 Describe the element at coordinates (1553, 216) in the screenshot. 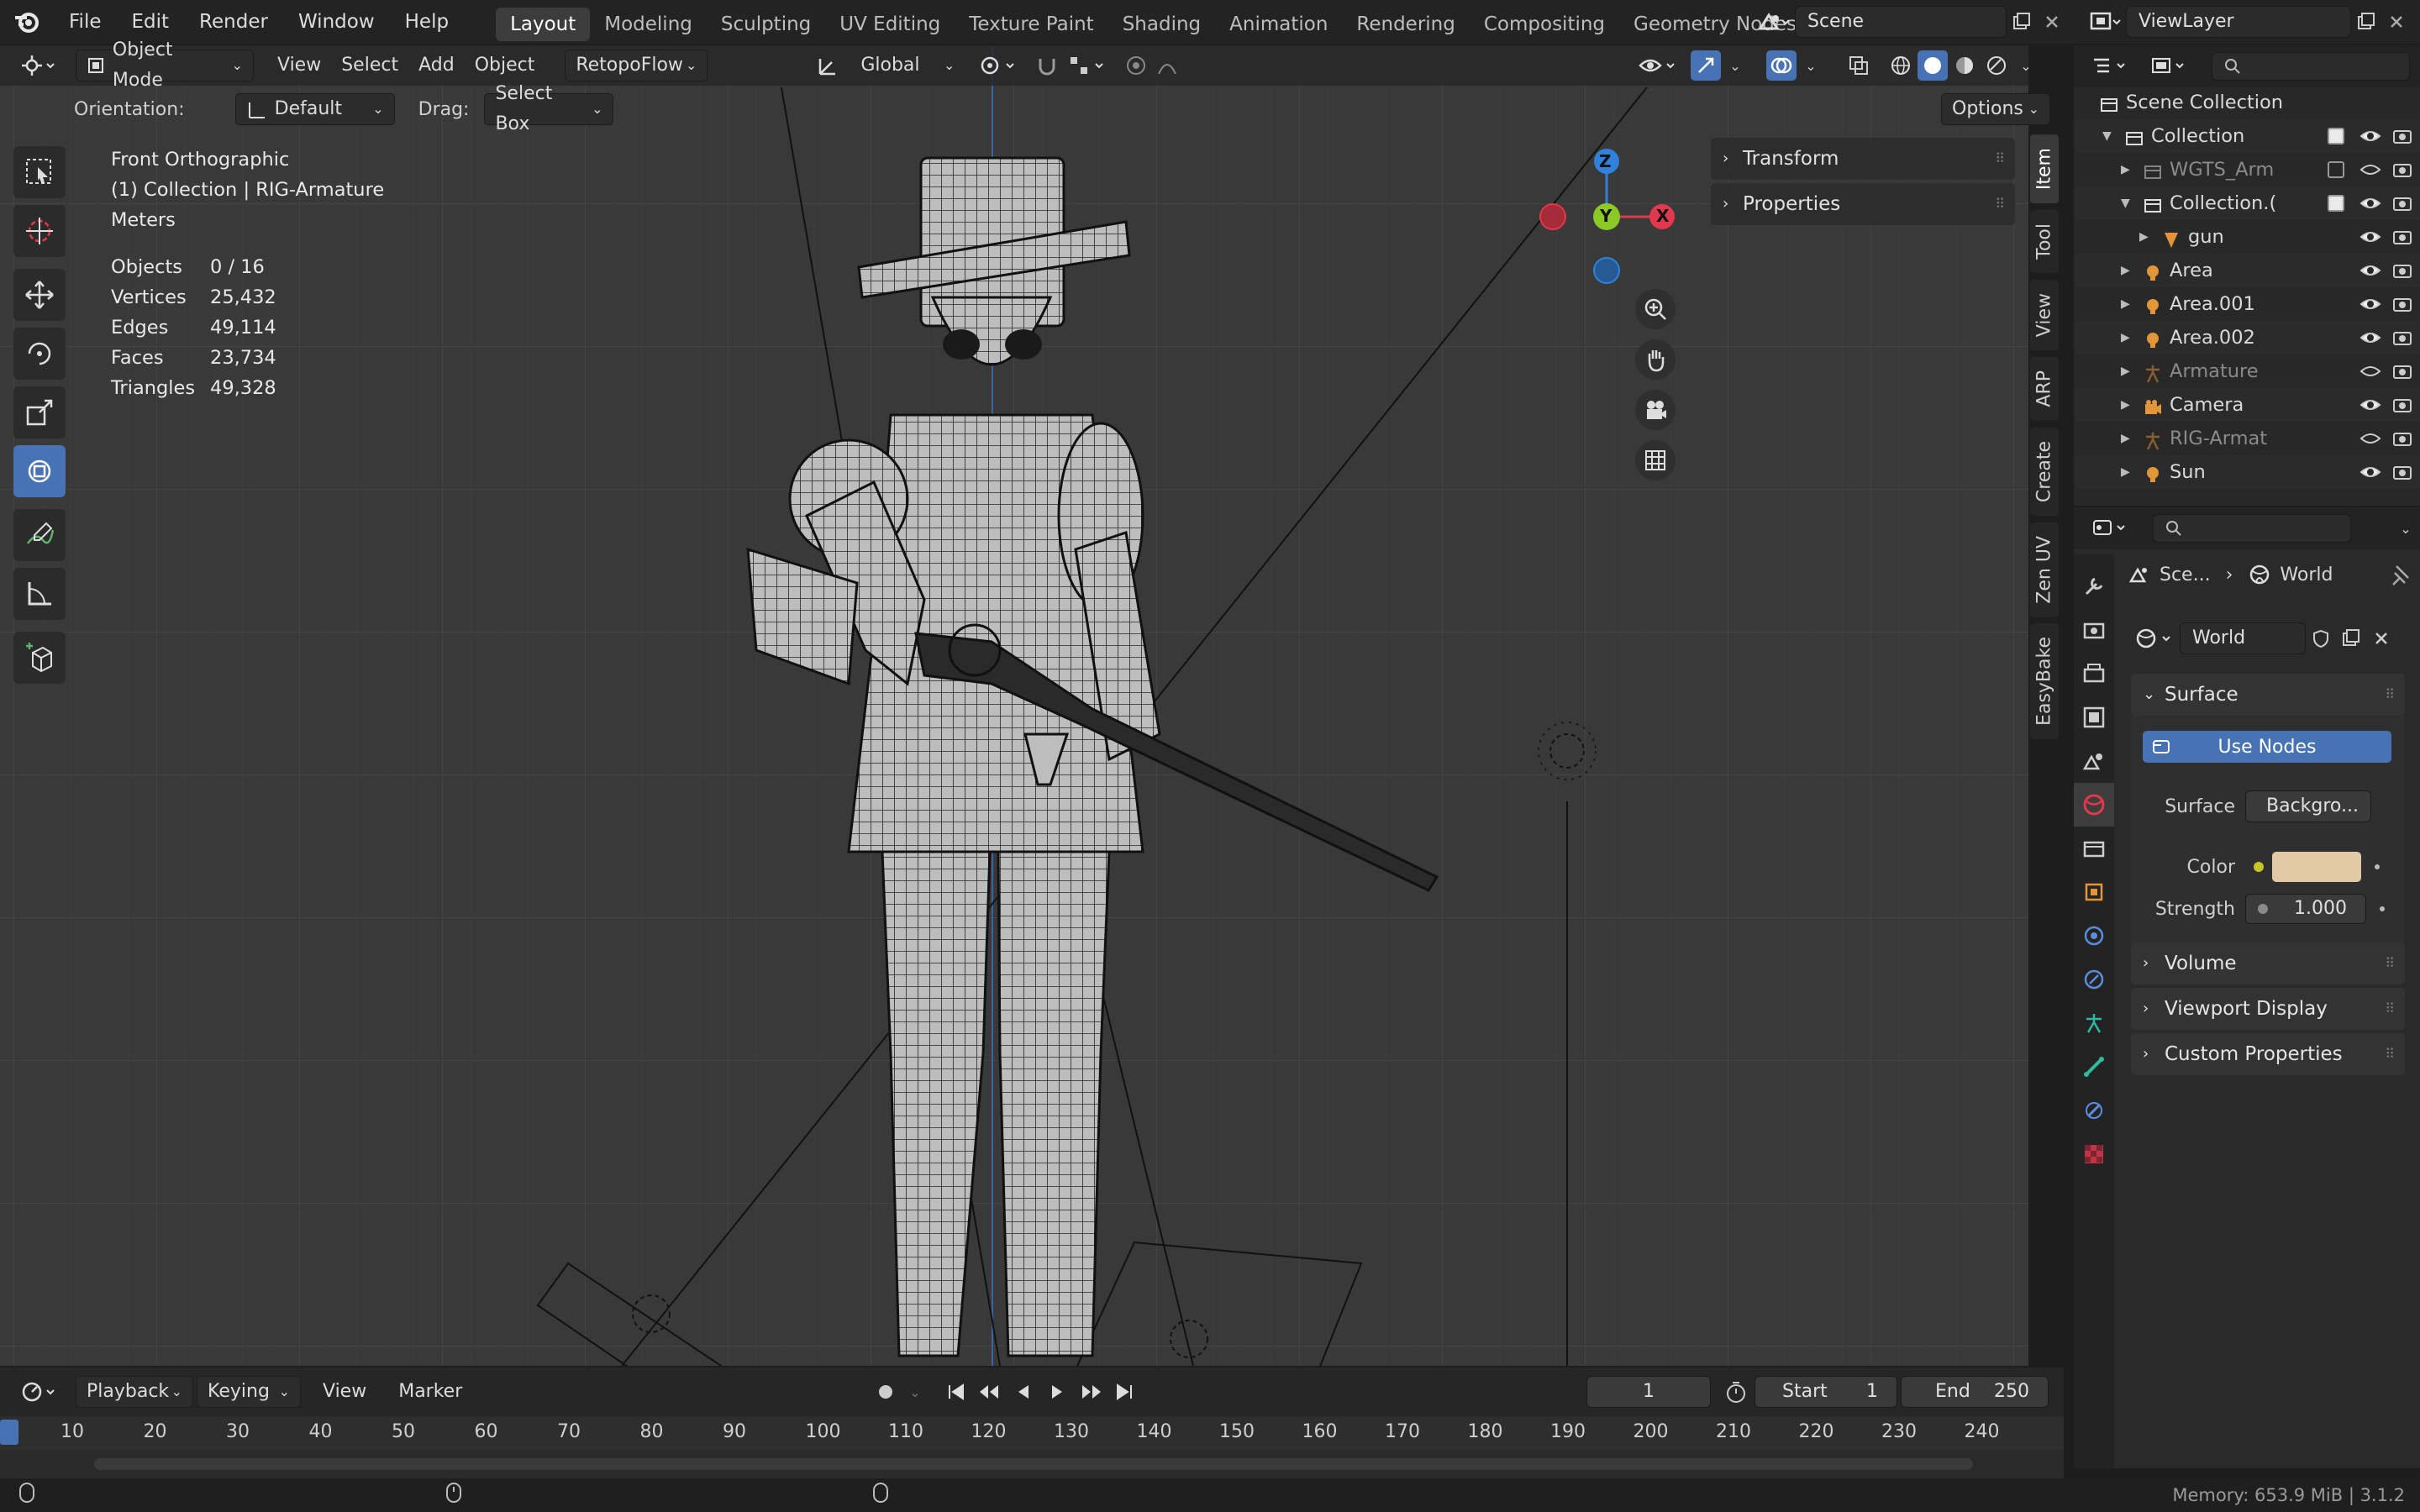

I see `gizmo-neg-x-axis` at that location.